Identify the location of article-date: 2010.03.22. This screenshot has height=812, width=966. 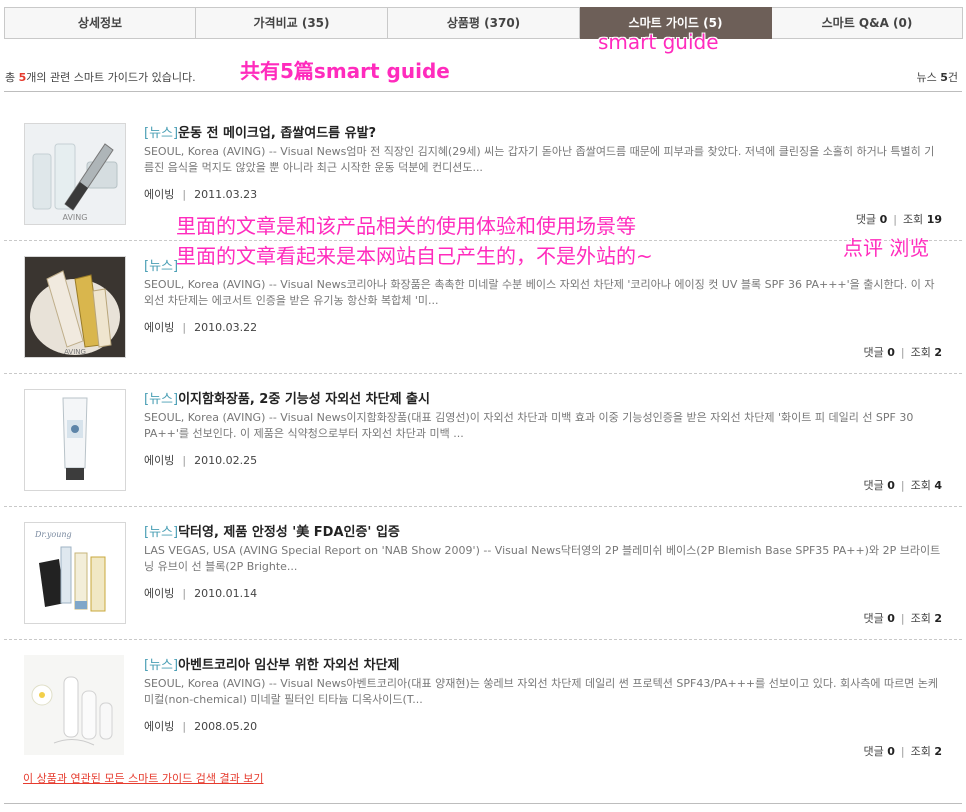
(226, 327).